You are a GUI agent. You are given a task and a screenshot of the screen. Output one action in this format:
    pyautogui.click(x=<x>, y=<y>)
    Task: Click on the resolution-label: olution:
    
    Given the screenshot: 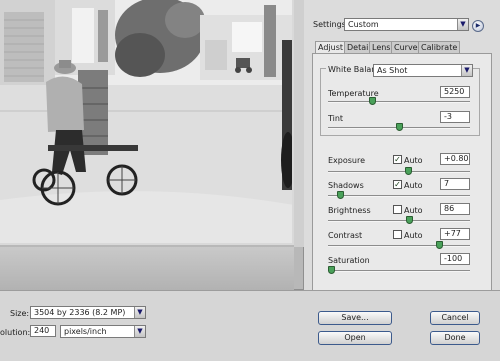 What is the action you would take?
    pyautogui.click(x=15, y=332)
    